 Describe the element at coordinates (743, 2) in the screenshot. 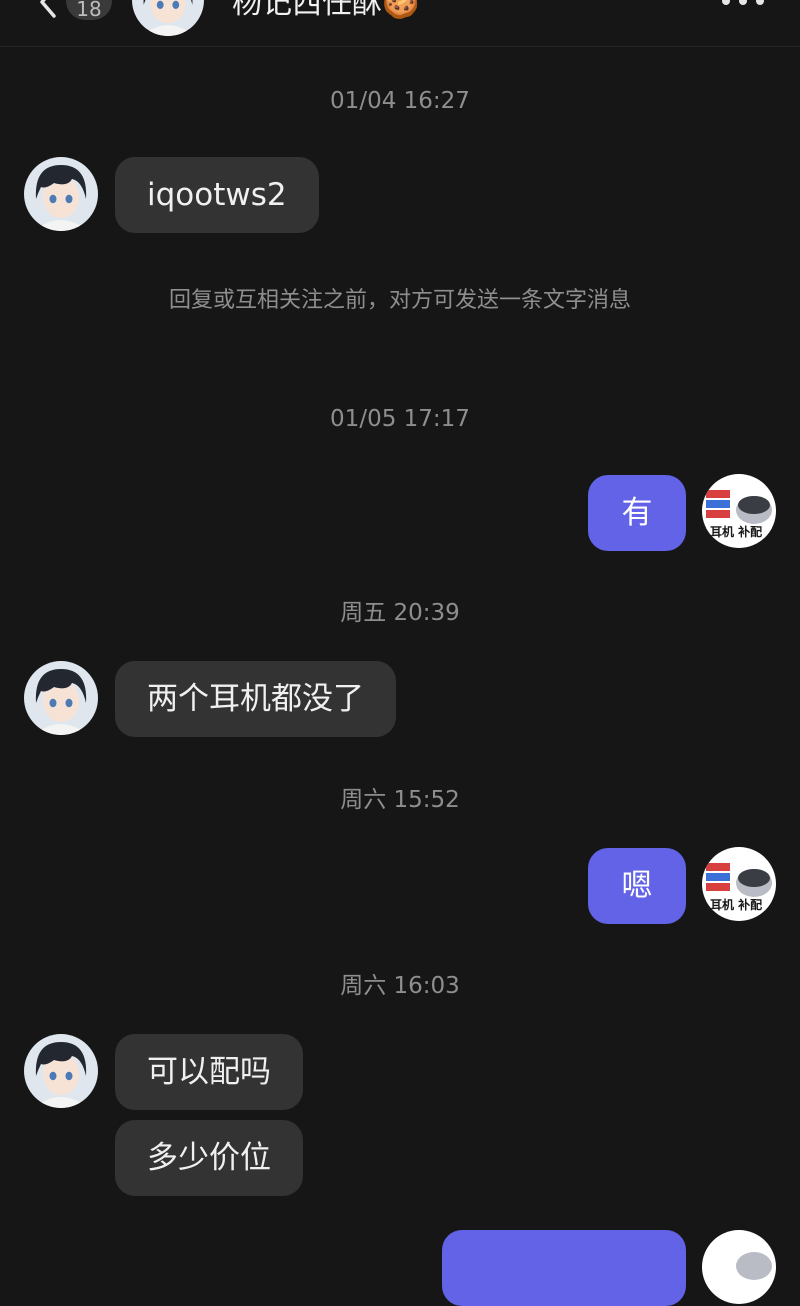

I see `more-dots-icon` at that location.